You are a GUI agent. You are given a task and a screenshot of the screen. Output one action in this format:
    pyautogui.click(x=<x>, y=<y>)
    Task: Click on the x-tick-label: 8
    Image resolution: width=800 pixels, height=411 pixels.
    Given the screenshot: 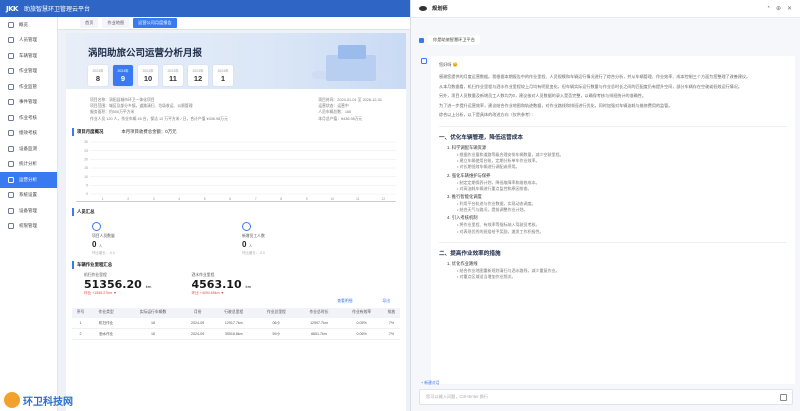 What is the action you would take?
    pyautogui.click(x=281, y=199)
    